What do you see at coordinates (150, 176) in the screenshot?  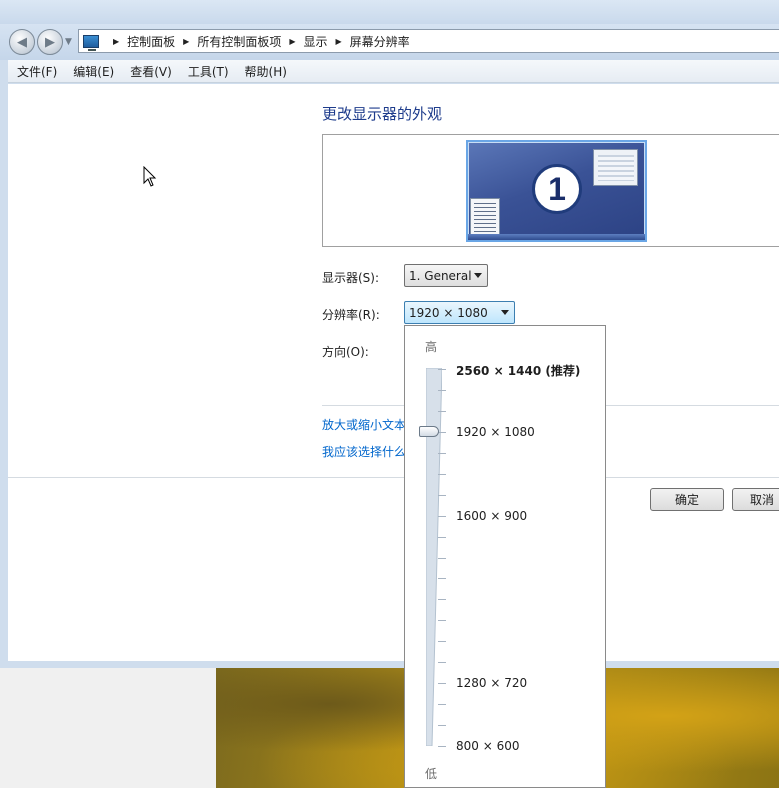 I see `mouse-cursor-icon` at bounding box center [150, 176].